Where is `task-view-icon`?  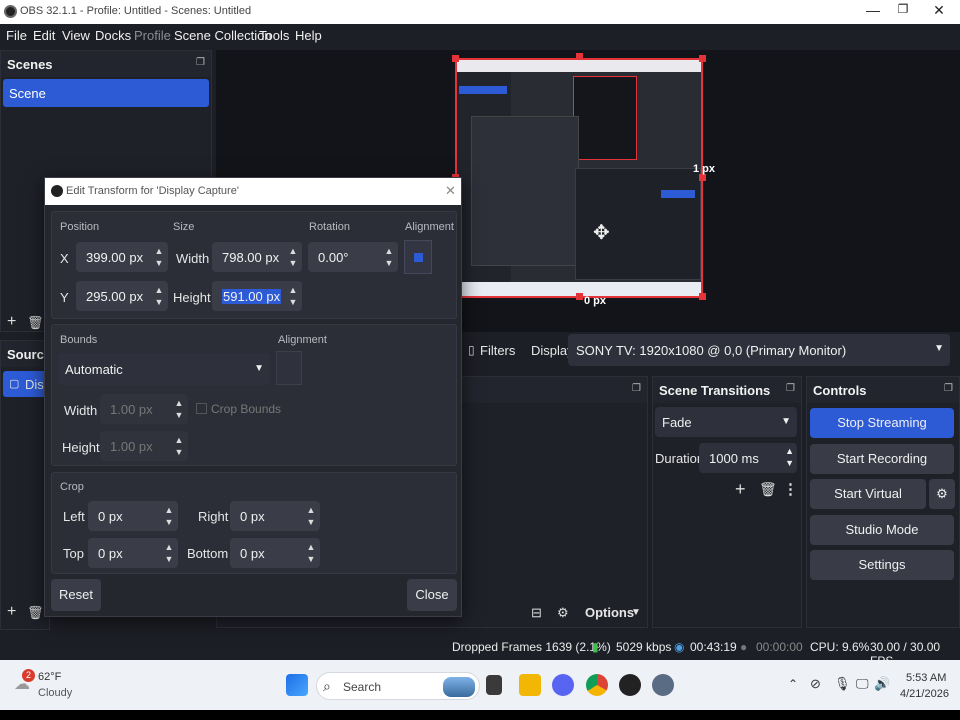 task-view-icon is located at coordinates (494, 685).